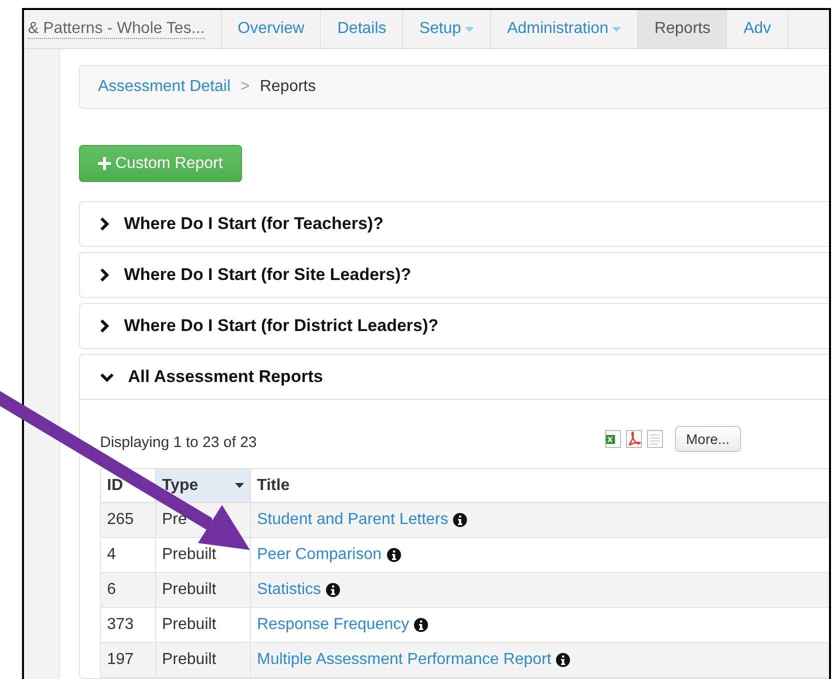 The width and height of the screenshot is (839, 679). Describe the element at coordinates (107, 377) in the screenshot. I see `chevron-down-icon` at that location.